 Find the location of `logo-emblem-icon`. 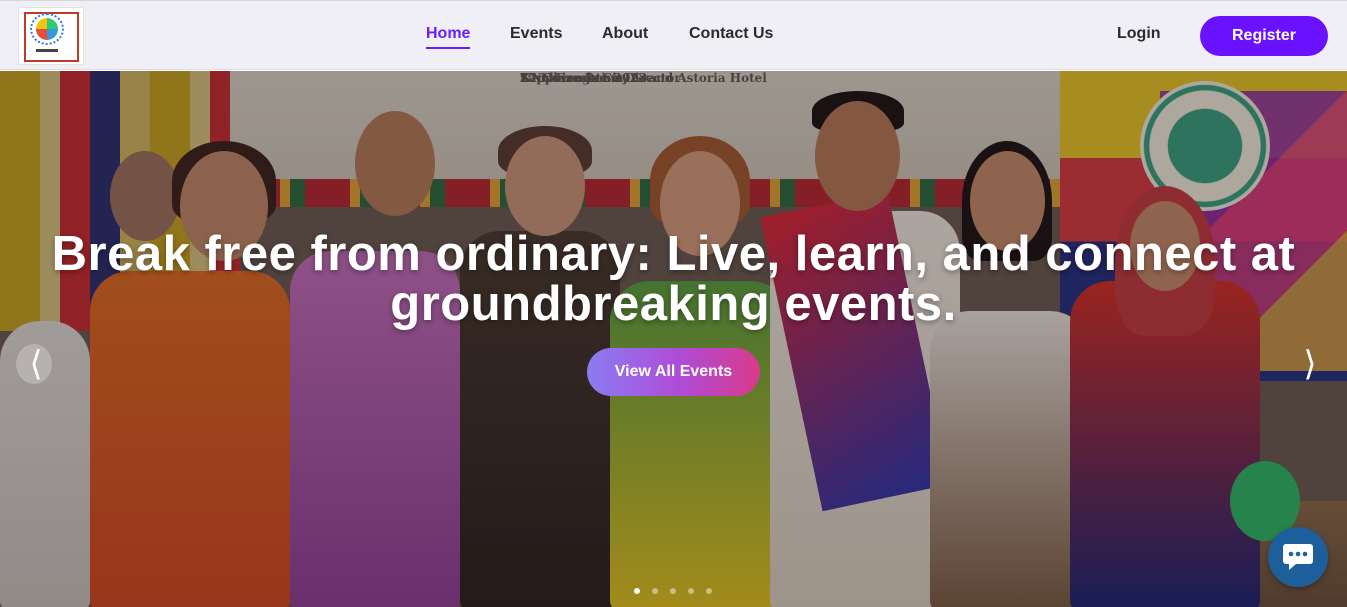

logo-emblem-icon is located at coordinates (47, 29).